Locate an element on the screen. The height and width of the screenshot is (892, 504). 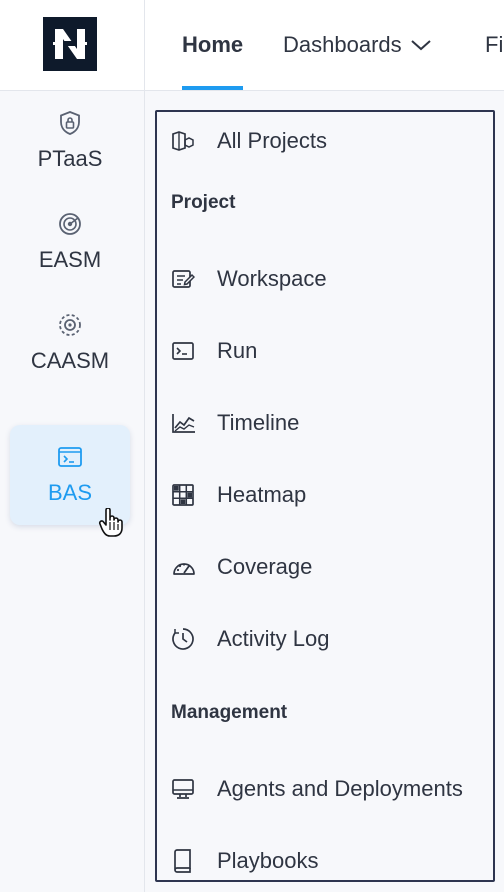
menu-item-all-projects: All Projects is located at coordinates (249, 141).